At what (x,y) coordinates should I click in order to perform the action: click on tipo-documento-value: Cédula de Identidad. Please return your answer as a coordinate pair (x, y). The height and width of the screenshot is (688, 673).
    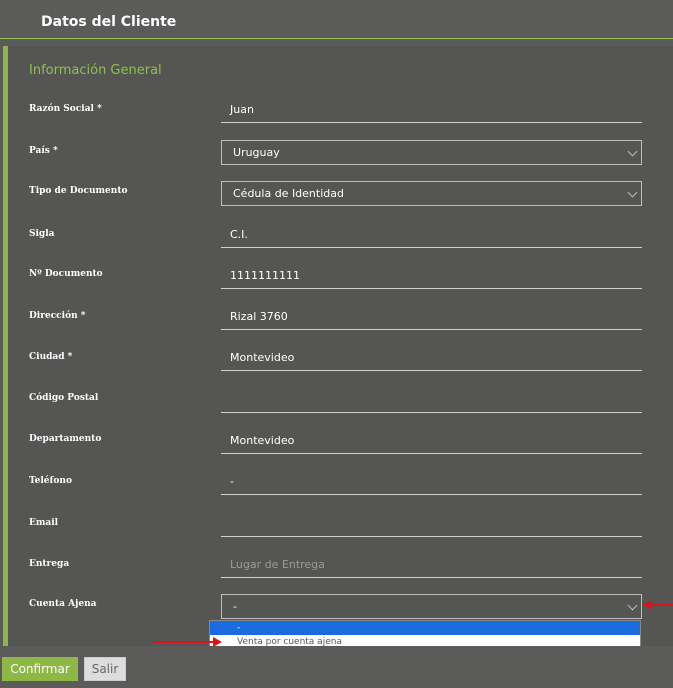
    Looking at the image, I should click on (288, 193).